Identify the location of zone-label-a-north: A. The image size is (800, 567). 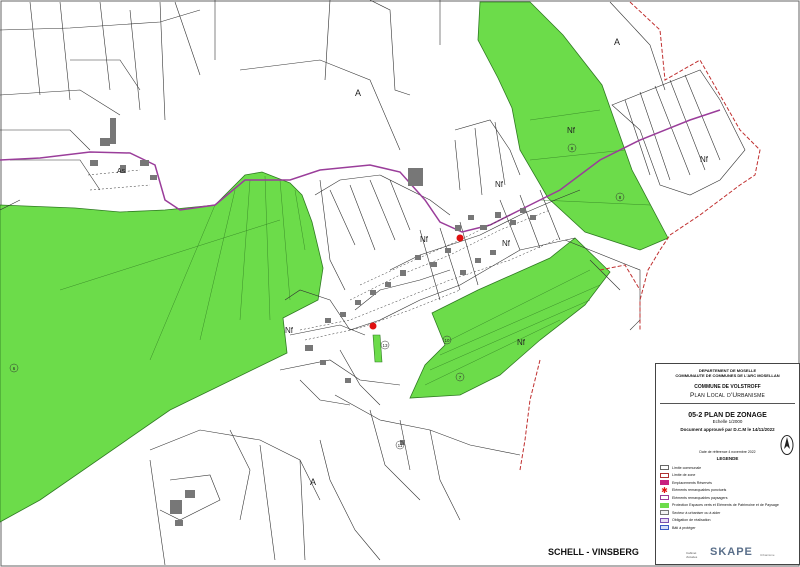
(358, 93).